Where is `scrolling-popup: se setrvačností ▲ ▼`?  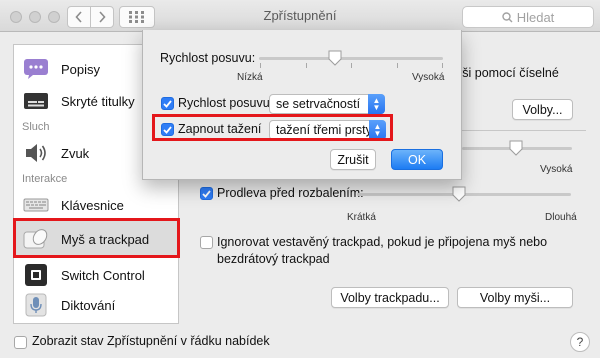 scrolling-popup: se setrvačností ▲ ▼ is located at coordinates (327, 104).